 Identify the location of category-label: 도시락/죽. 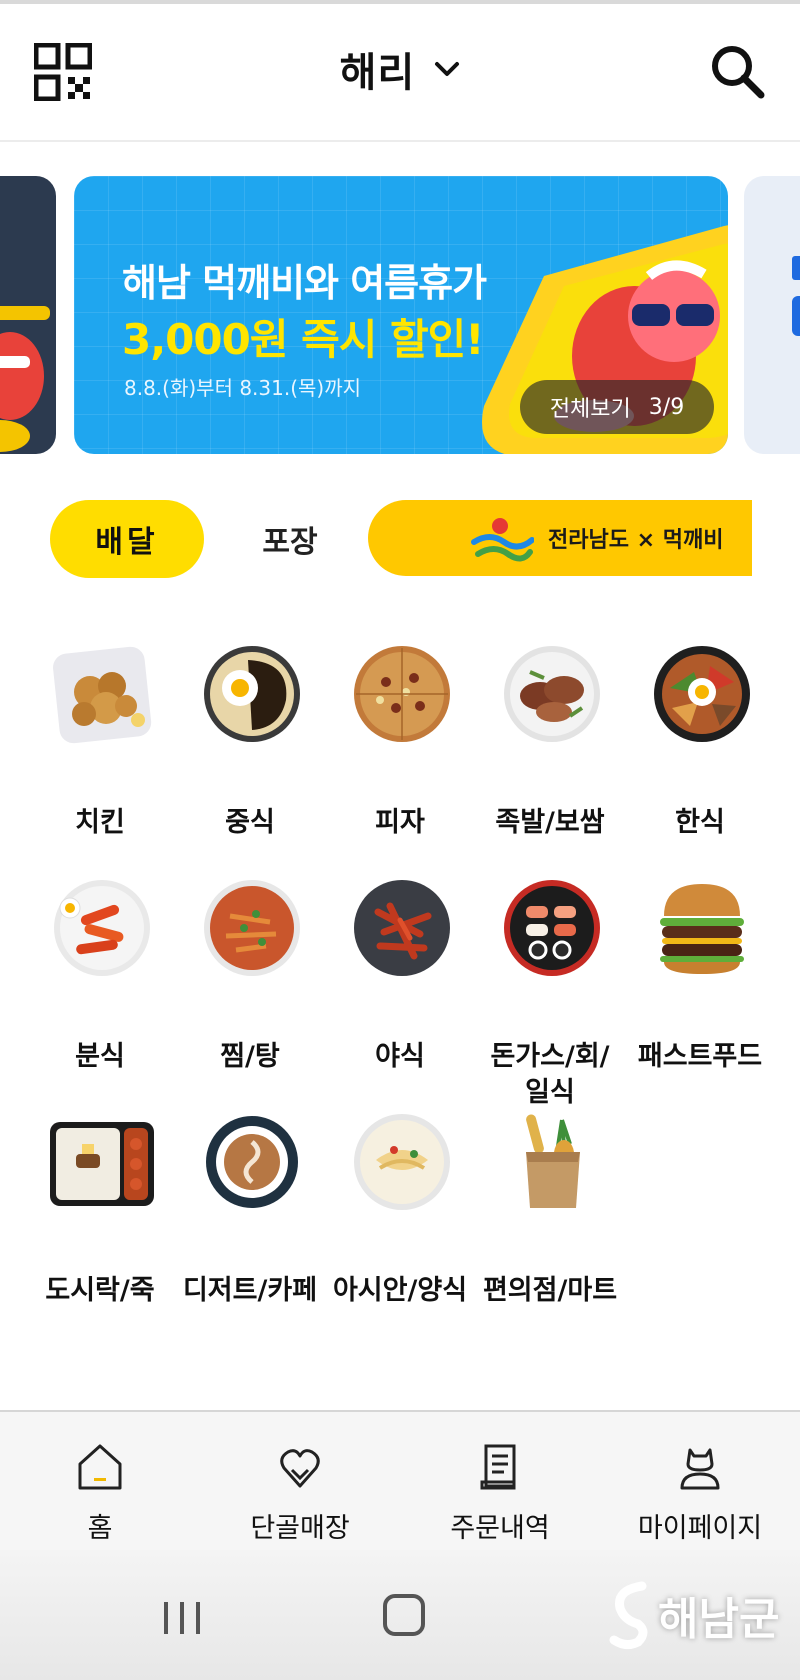
(100, 1290).